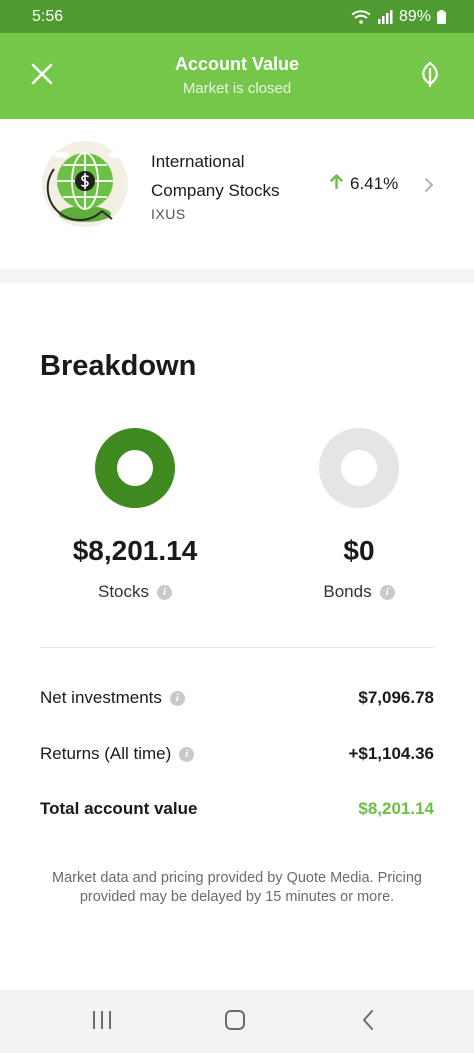 This screenshot has width=474, height=1053. I want to click on market-status: Market is closed, so click(237, 88).